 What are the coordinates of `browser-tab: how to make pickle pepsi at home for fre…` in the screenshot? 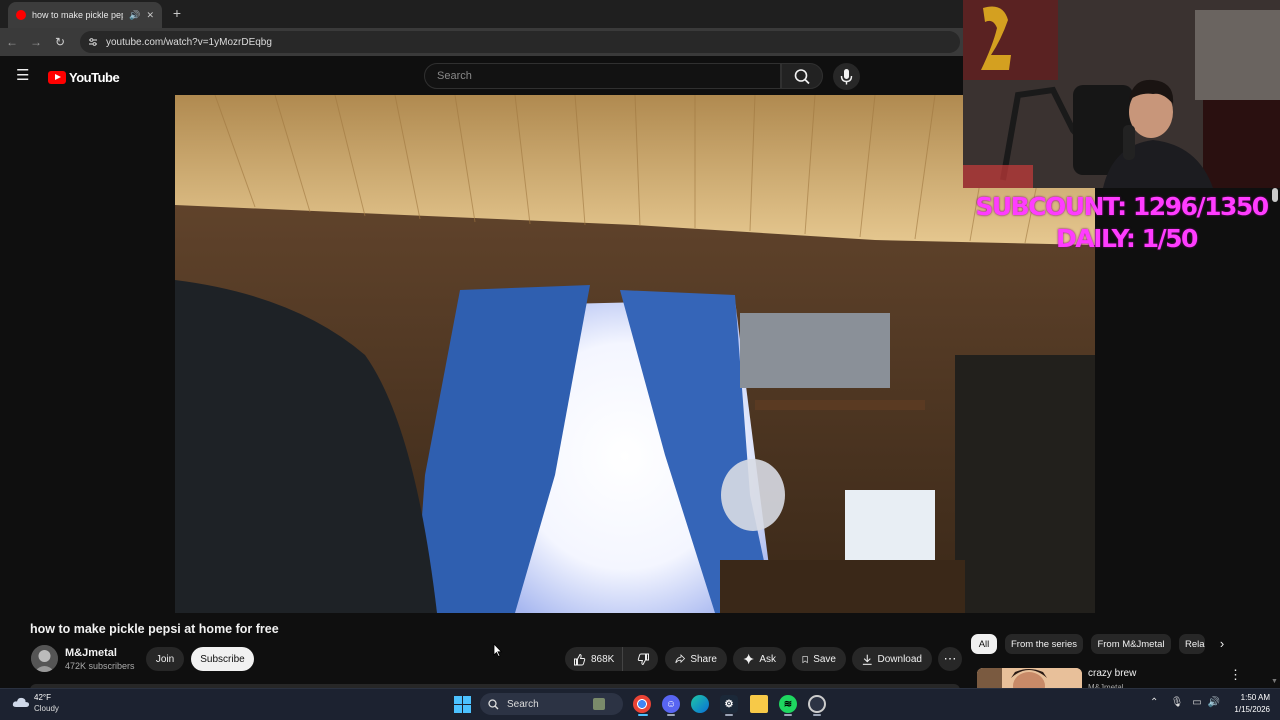 It's located at (85, 15).